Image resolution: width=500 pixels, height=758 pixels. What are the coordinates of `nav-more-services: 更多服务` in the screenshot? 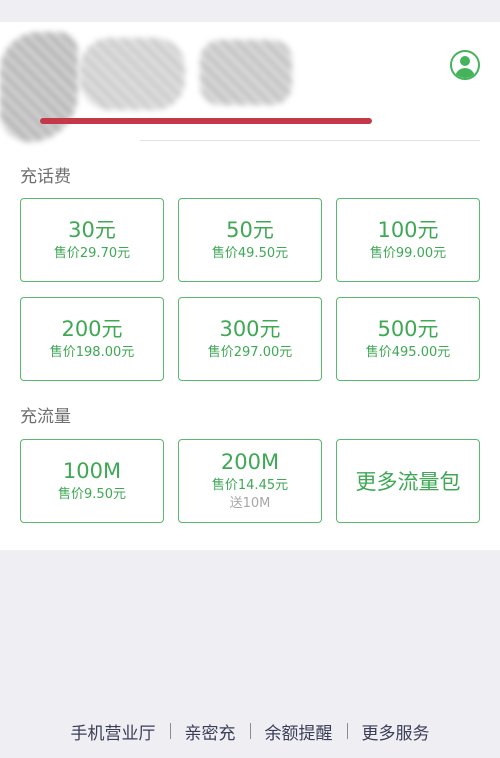 It's located at (396, 731).